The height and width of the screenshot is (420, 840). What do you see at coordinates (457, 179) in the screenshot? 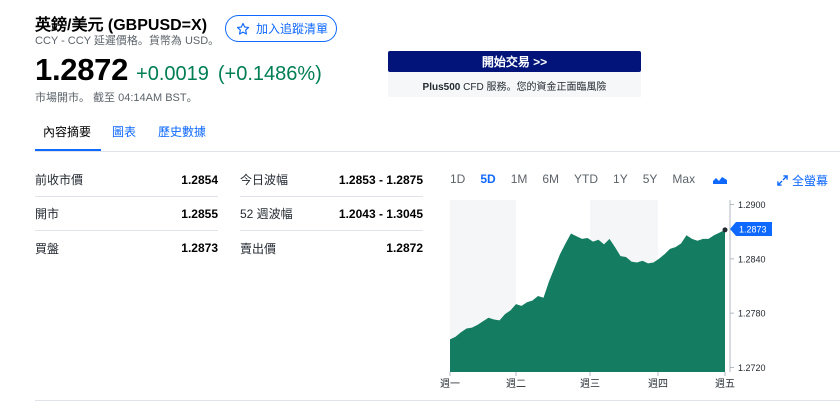
I see `range-1d: 1D` at bounding box center [457, 179].